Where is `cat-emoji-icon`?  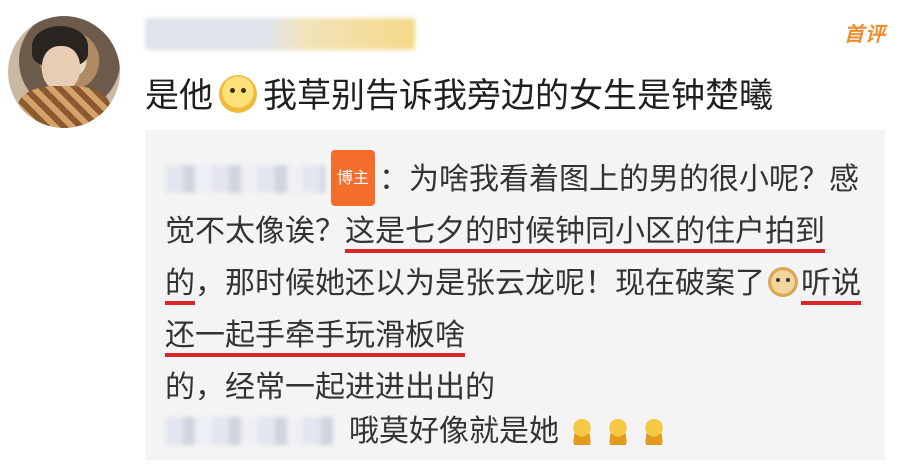 cat-emoji-icon is located at coordinates (238, 94).